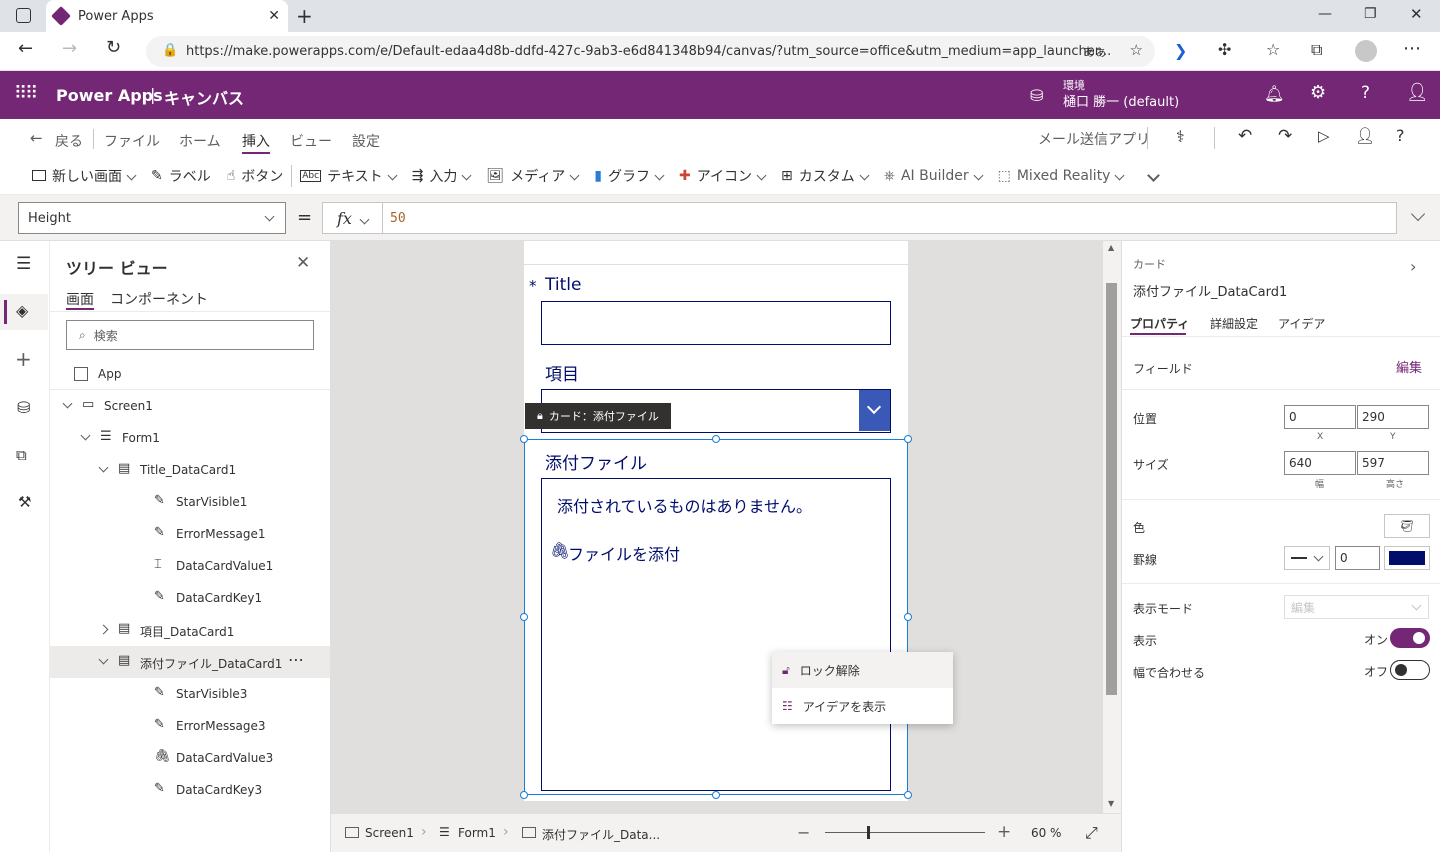  Describe the element at coordinates (311, 141) in the screenshot. I see `menu-view: ビュー` at that location.